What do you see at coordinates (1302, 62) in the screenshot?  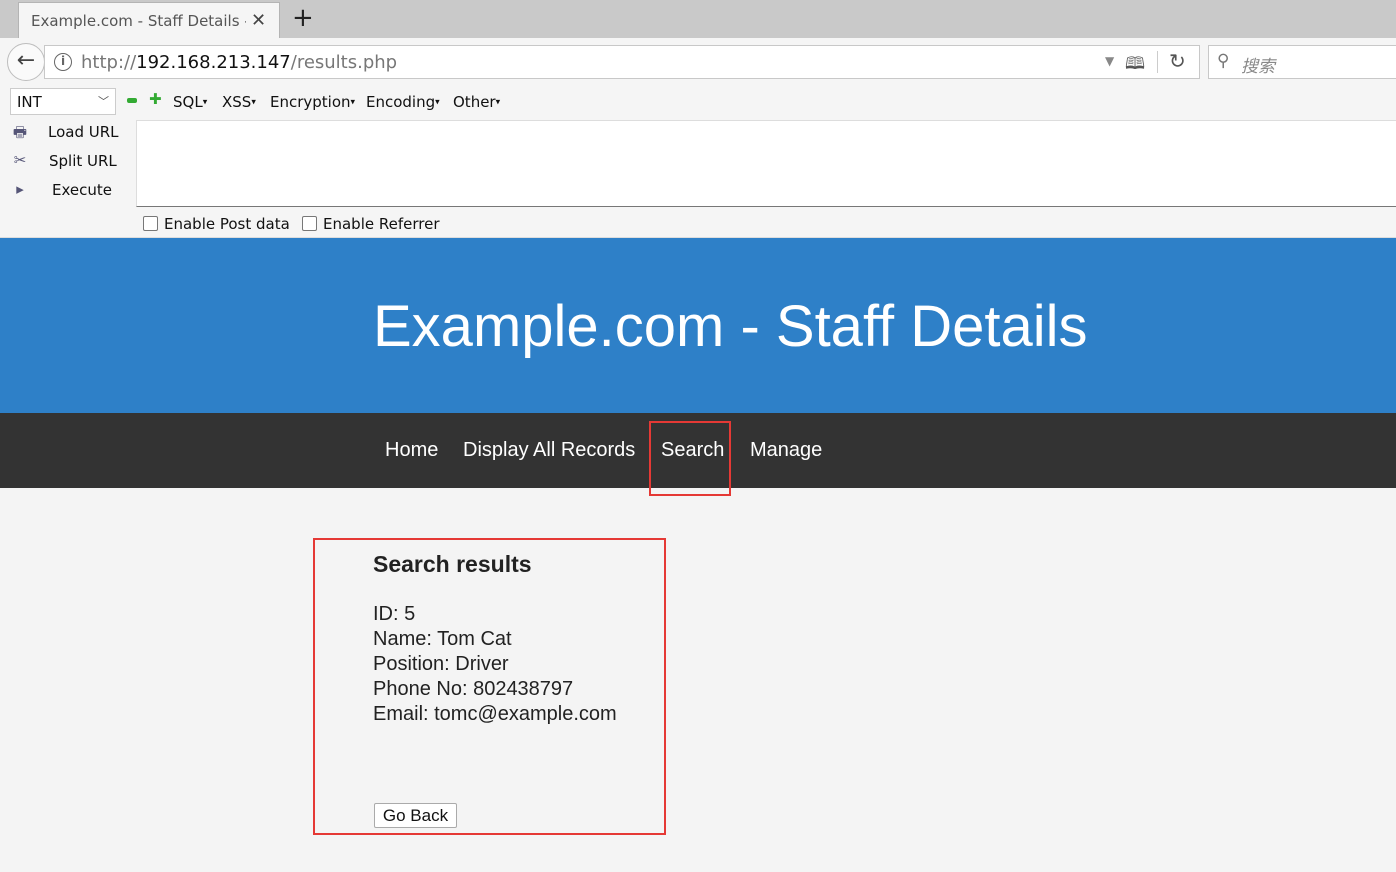 I see `browser-search-input: ⚲ 搜索` at bounding box center [1302, 62].